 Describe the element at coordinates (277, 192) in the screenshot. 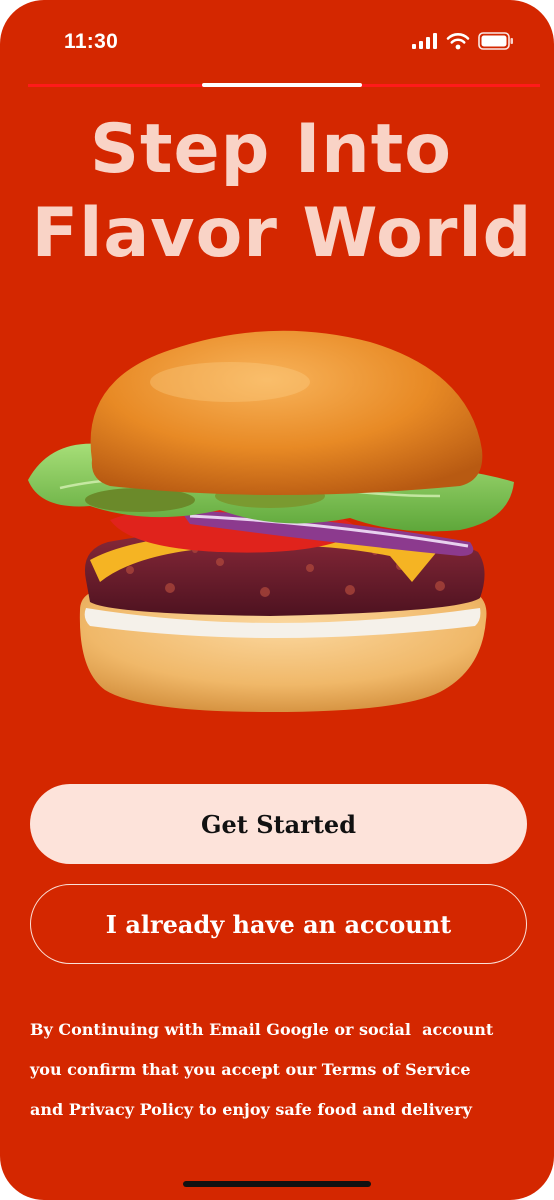

I see `page-title: Step Into Flavor World` at that location.